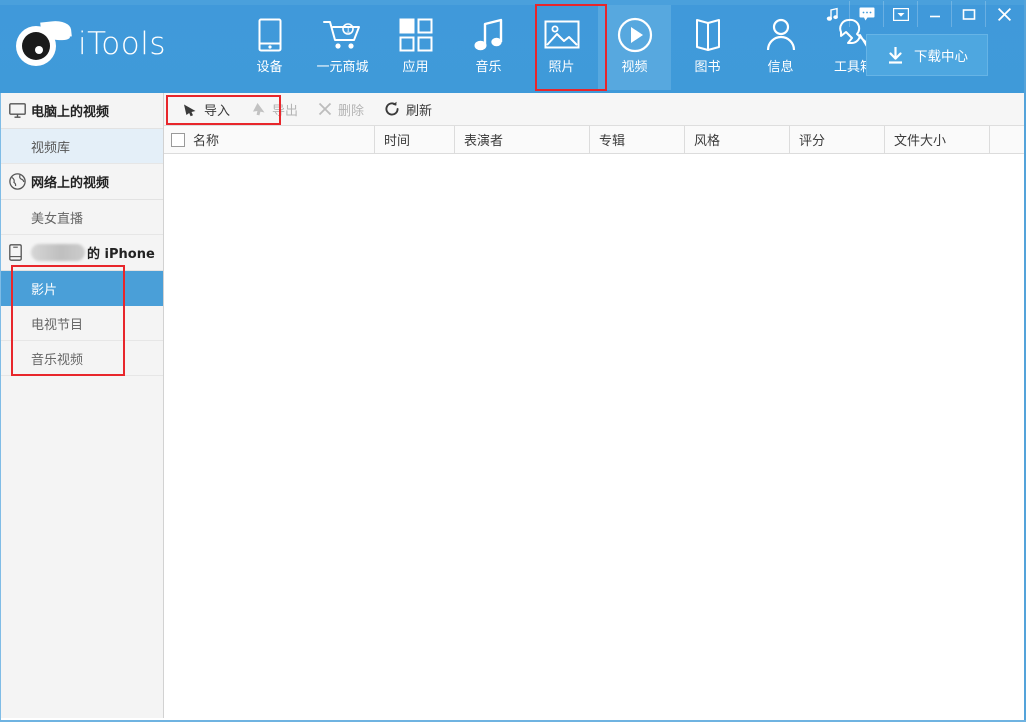 This screenshot has width=1026, height=722. Describe the element at coordinates (636, 139) in the screenshot. I see `column-header-album: 专辑` at that location.